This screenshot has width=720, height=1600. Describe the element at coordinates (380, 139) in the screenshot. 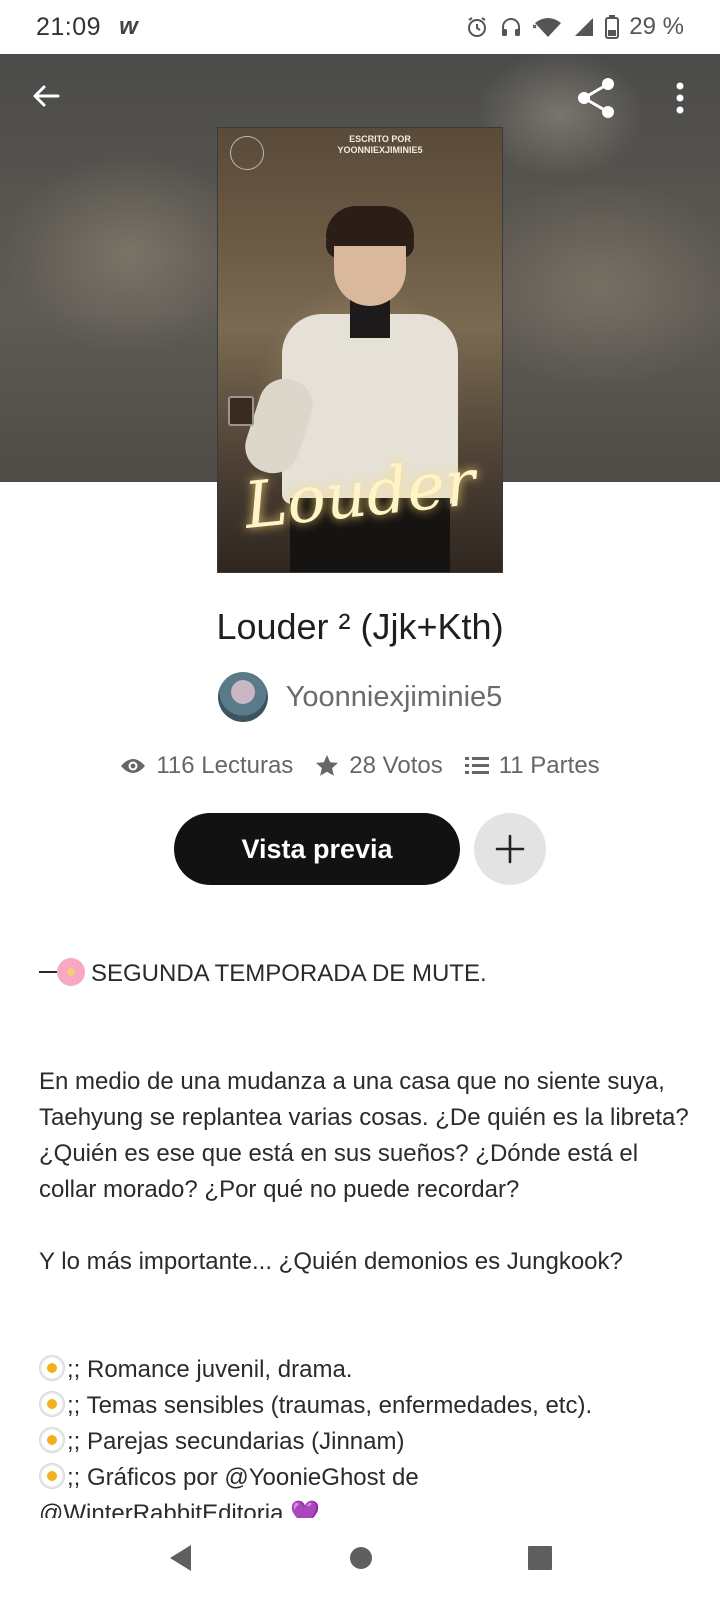

I see `cover-credit-line1: ESCRITO POR` at that location.